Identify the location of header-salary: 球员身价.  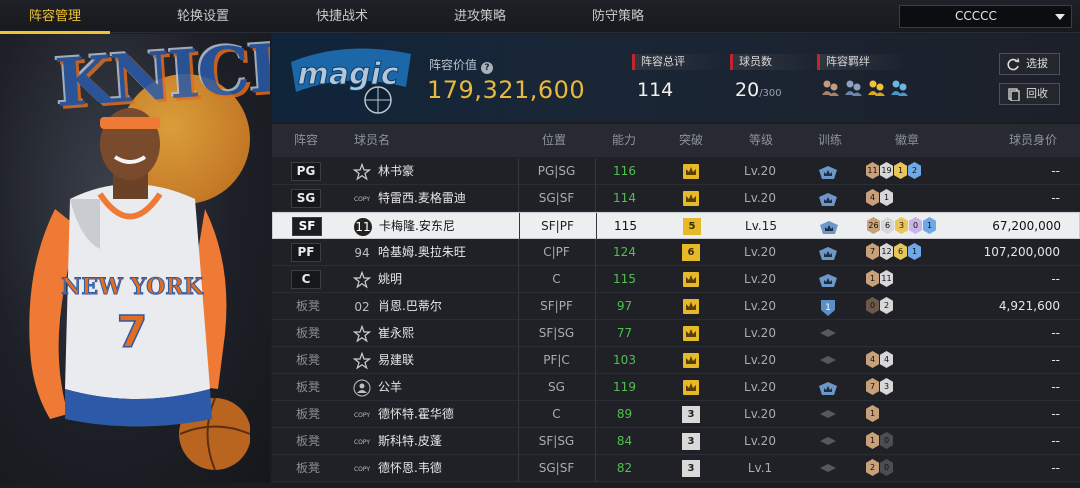
(1033, 140).